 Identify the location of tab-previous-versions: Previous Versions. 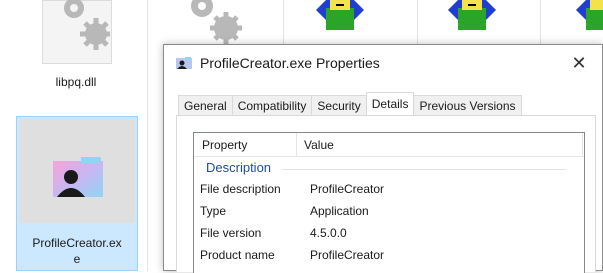
(467, 105).